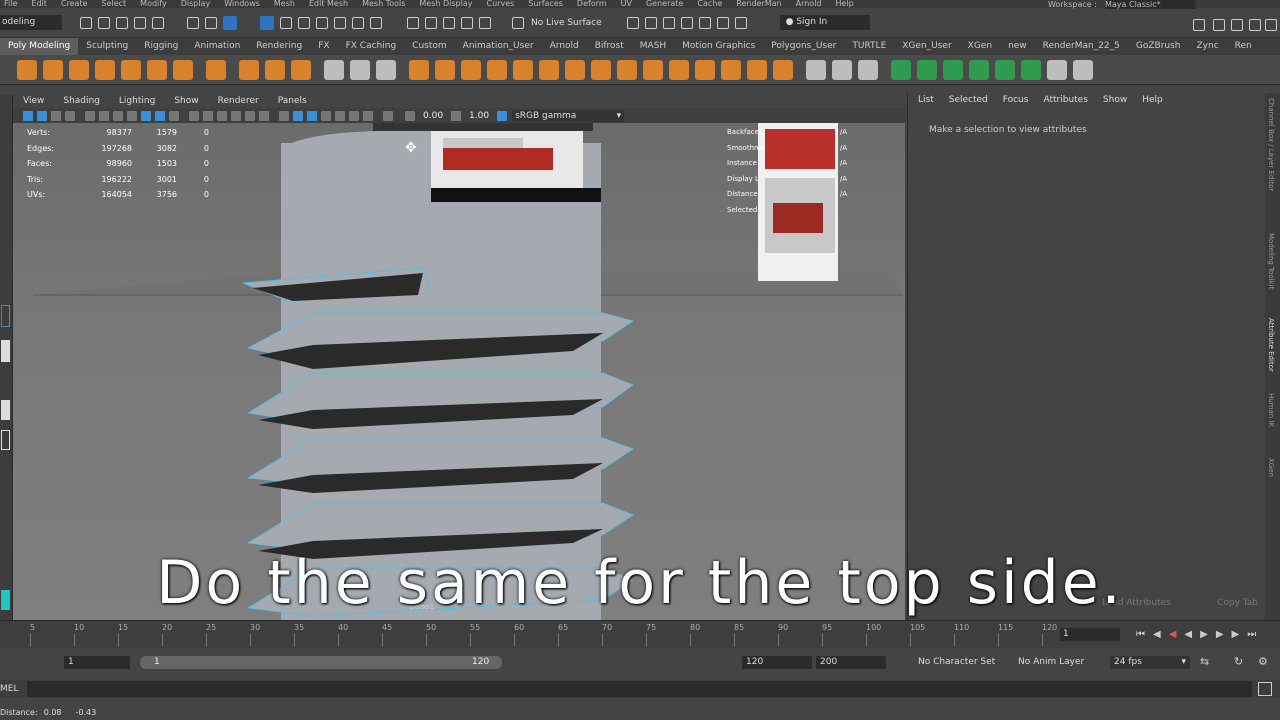 This screenshot has height=720, width=1280. I want to click on side-tab-xgen: XGen, so click(1271, 467).